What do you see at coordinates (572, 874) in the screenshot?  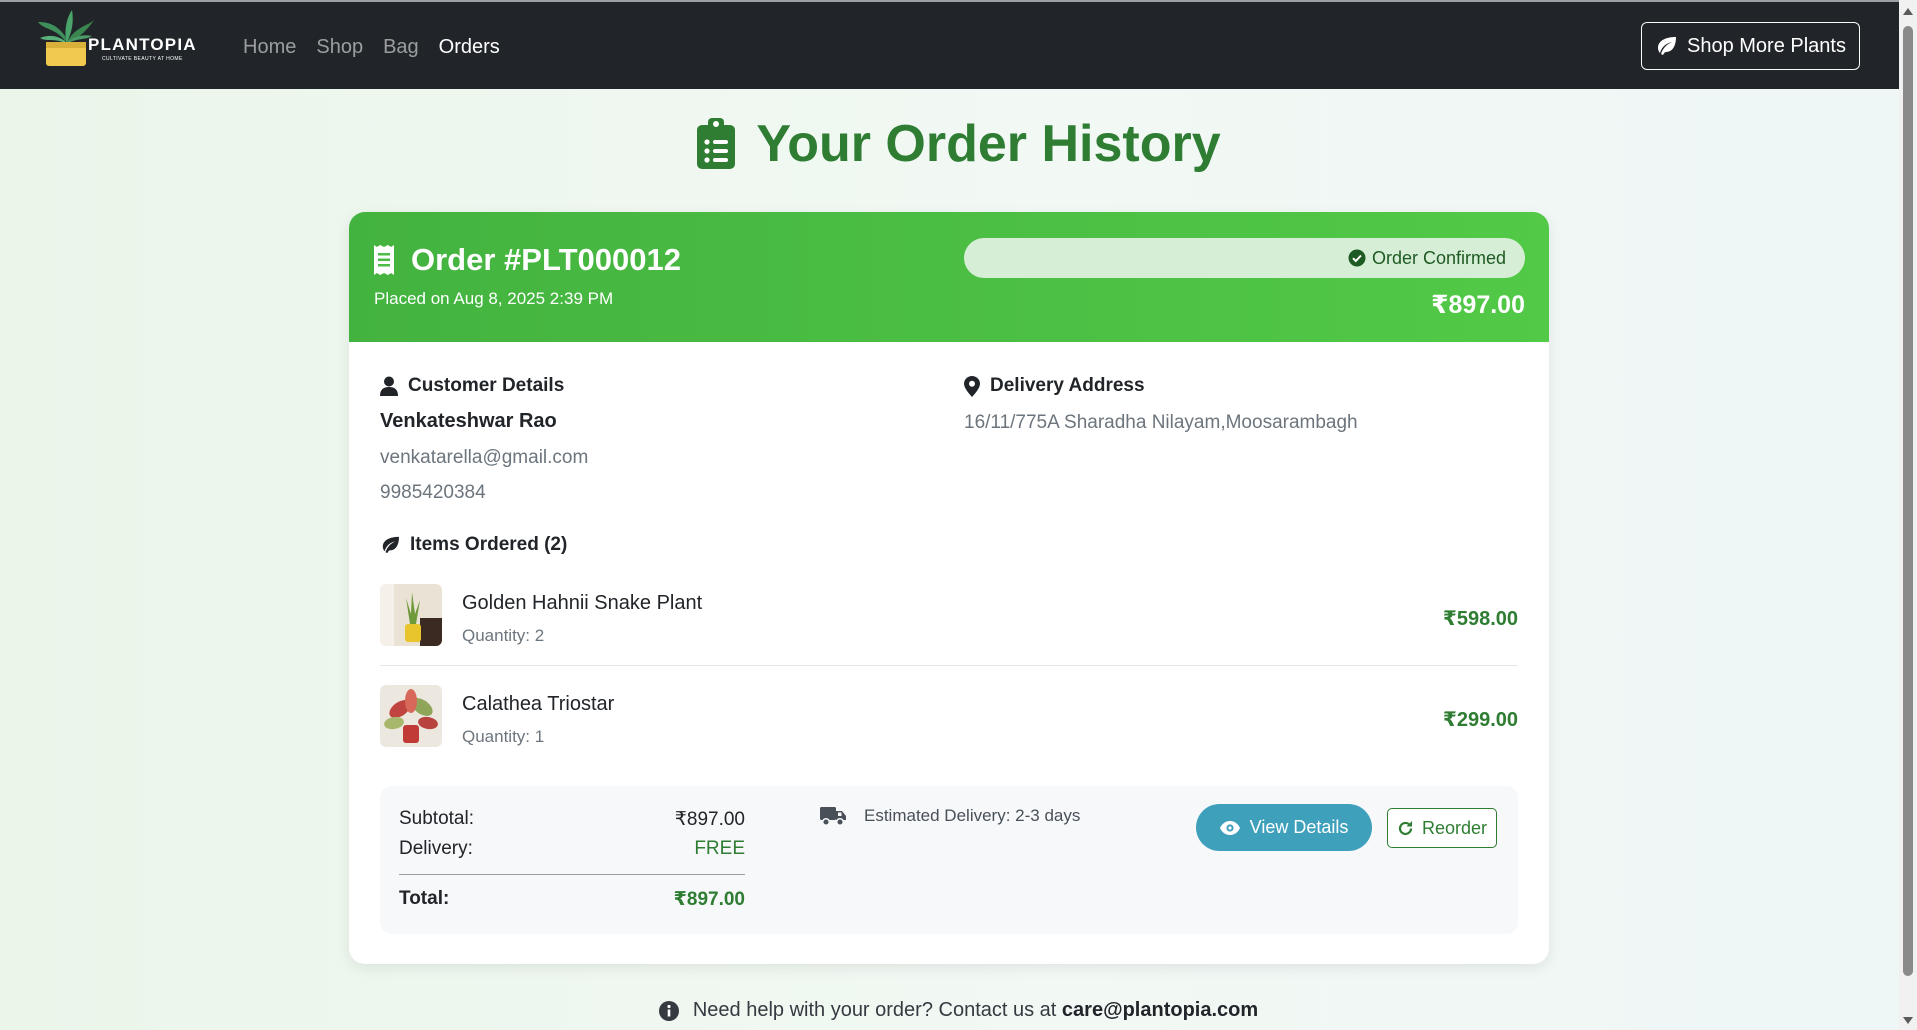 I see `summary-divider` at bounding box center [572, 874].